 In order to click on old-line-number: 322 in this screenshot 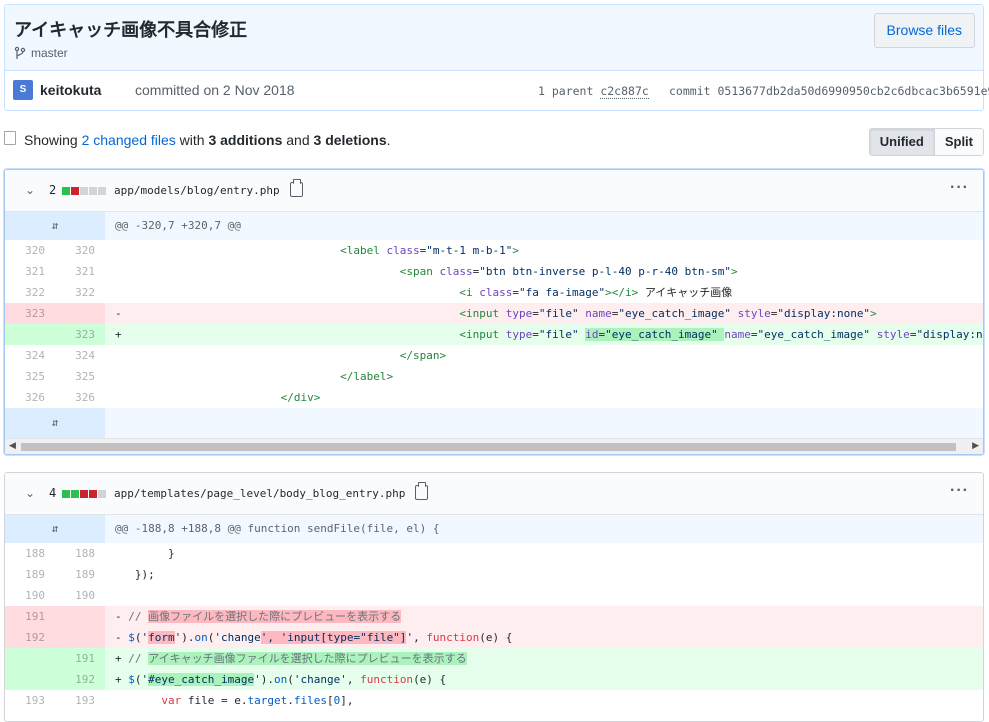, I will do `click(30, 292)`.